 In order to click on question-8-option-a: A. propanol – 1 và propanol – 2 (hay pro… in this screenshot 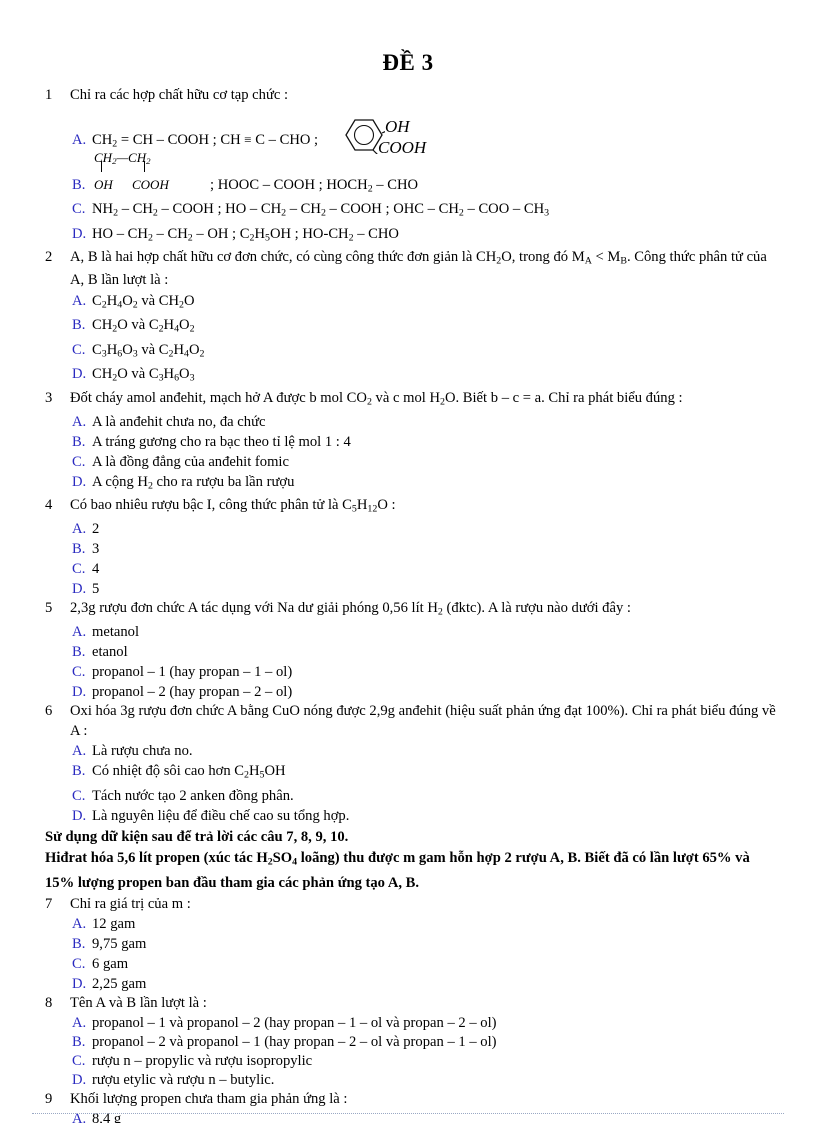, I will do `click(412, 1023)`.